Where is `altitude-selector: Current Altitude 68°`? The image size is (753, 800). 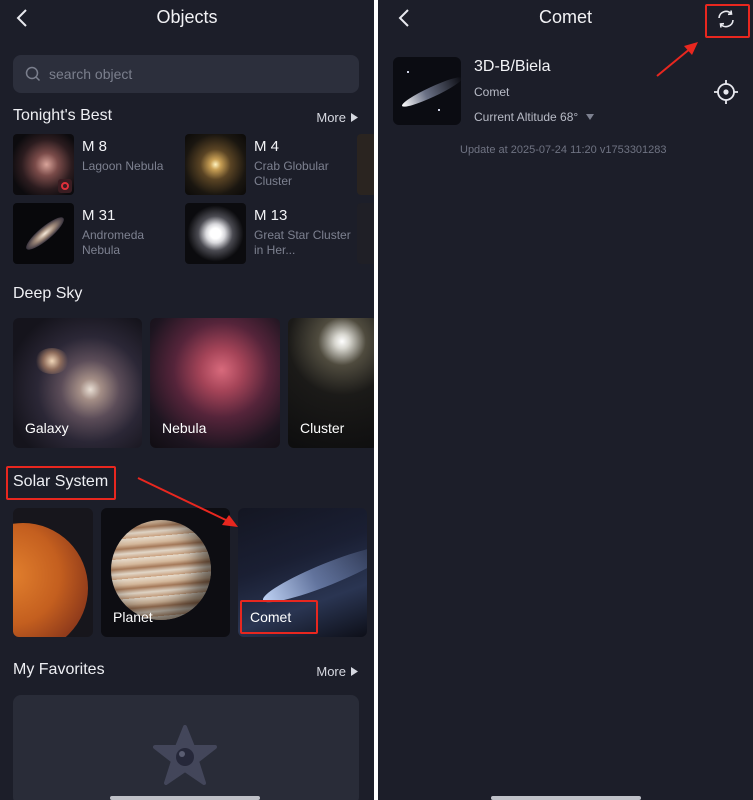
altitude-selector: Current Altitude 68° is located at coordinates (534, 117).